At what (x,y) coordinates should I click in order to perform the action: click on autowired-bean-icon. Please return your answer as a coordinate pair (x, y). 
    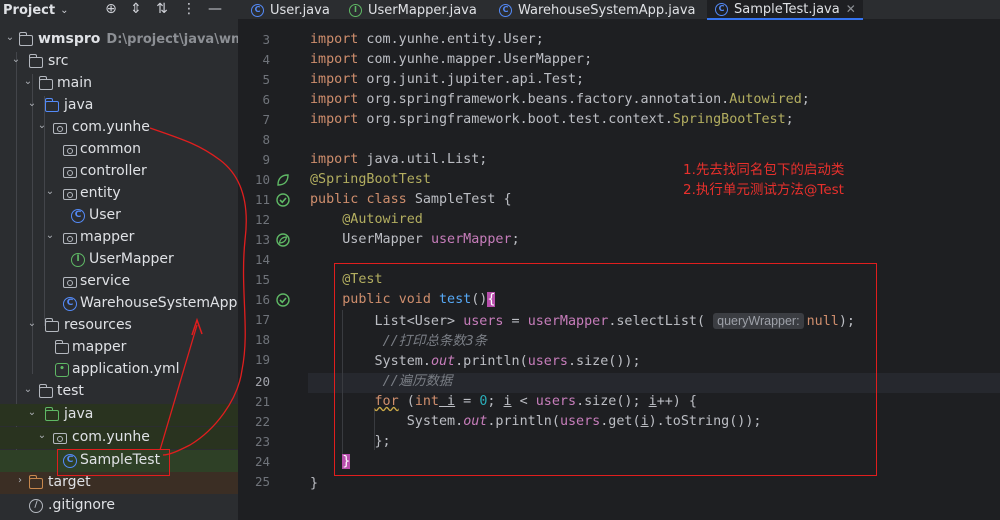
    Looking at the image, I should click on (283, 240).